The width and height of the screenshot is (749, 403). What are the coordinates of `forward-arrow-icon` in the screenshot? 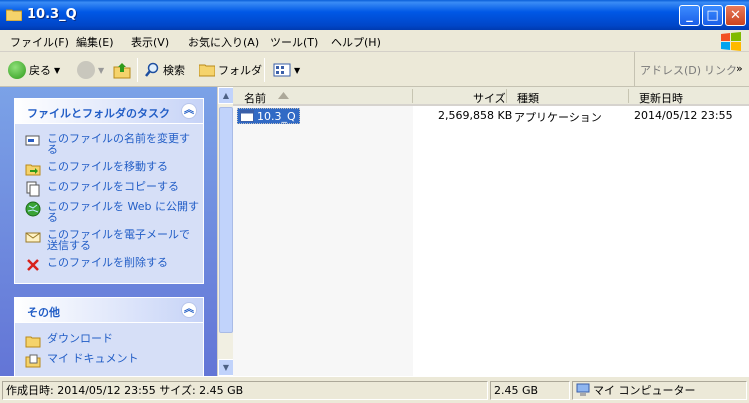 It's located at (86, 70).